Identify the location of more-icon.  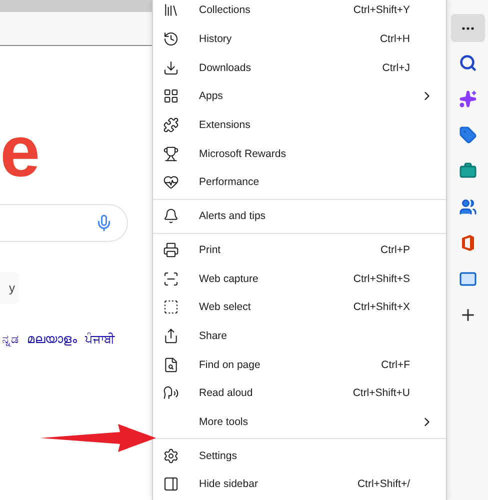
(468, 28).